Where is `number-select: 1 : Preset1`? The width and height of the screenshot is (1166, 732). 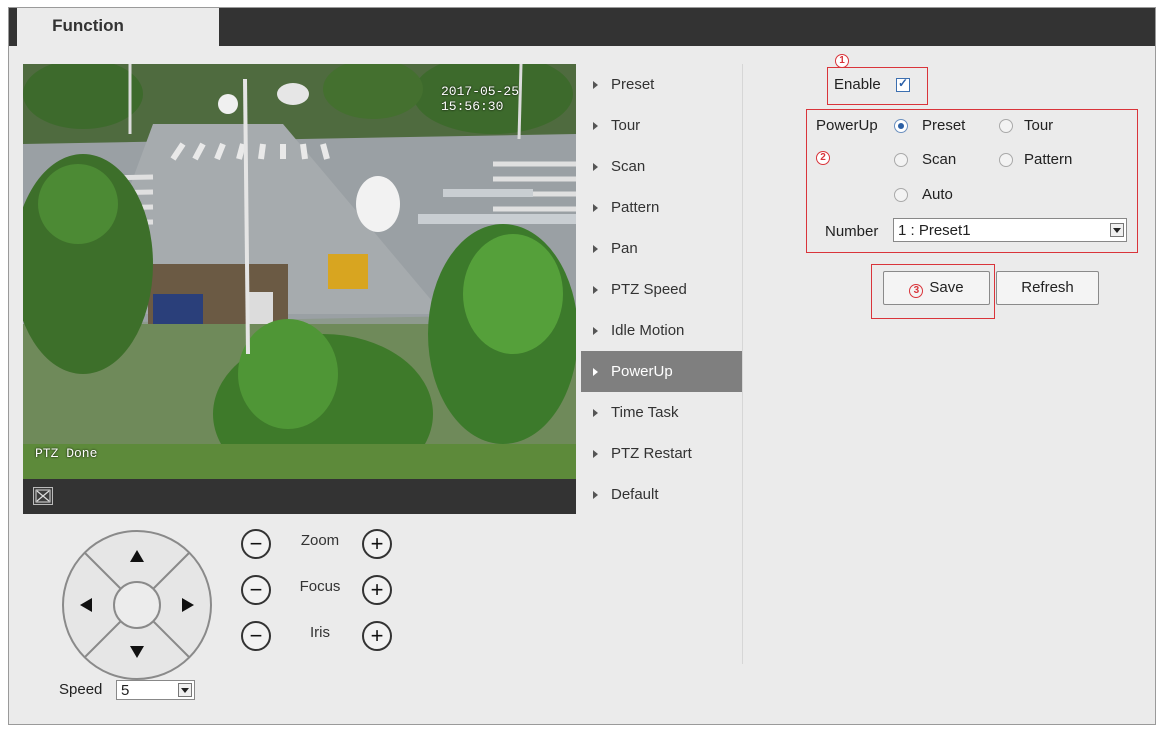
number-select: 1 : Preset1 is located at coordinates (1010, 230).